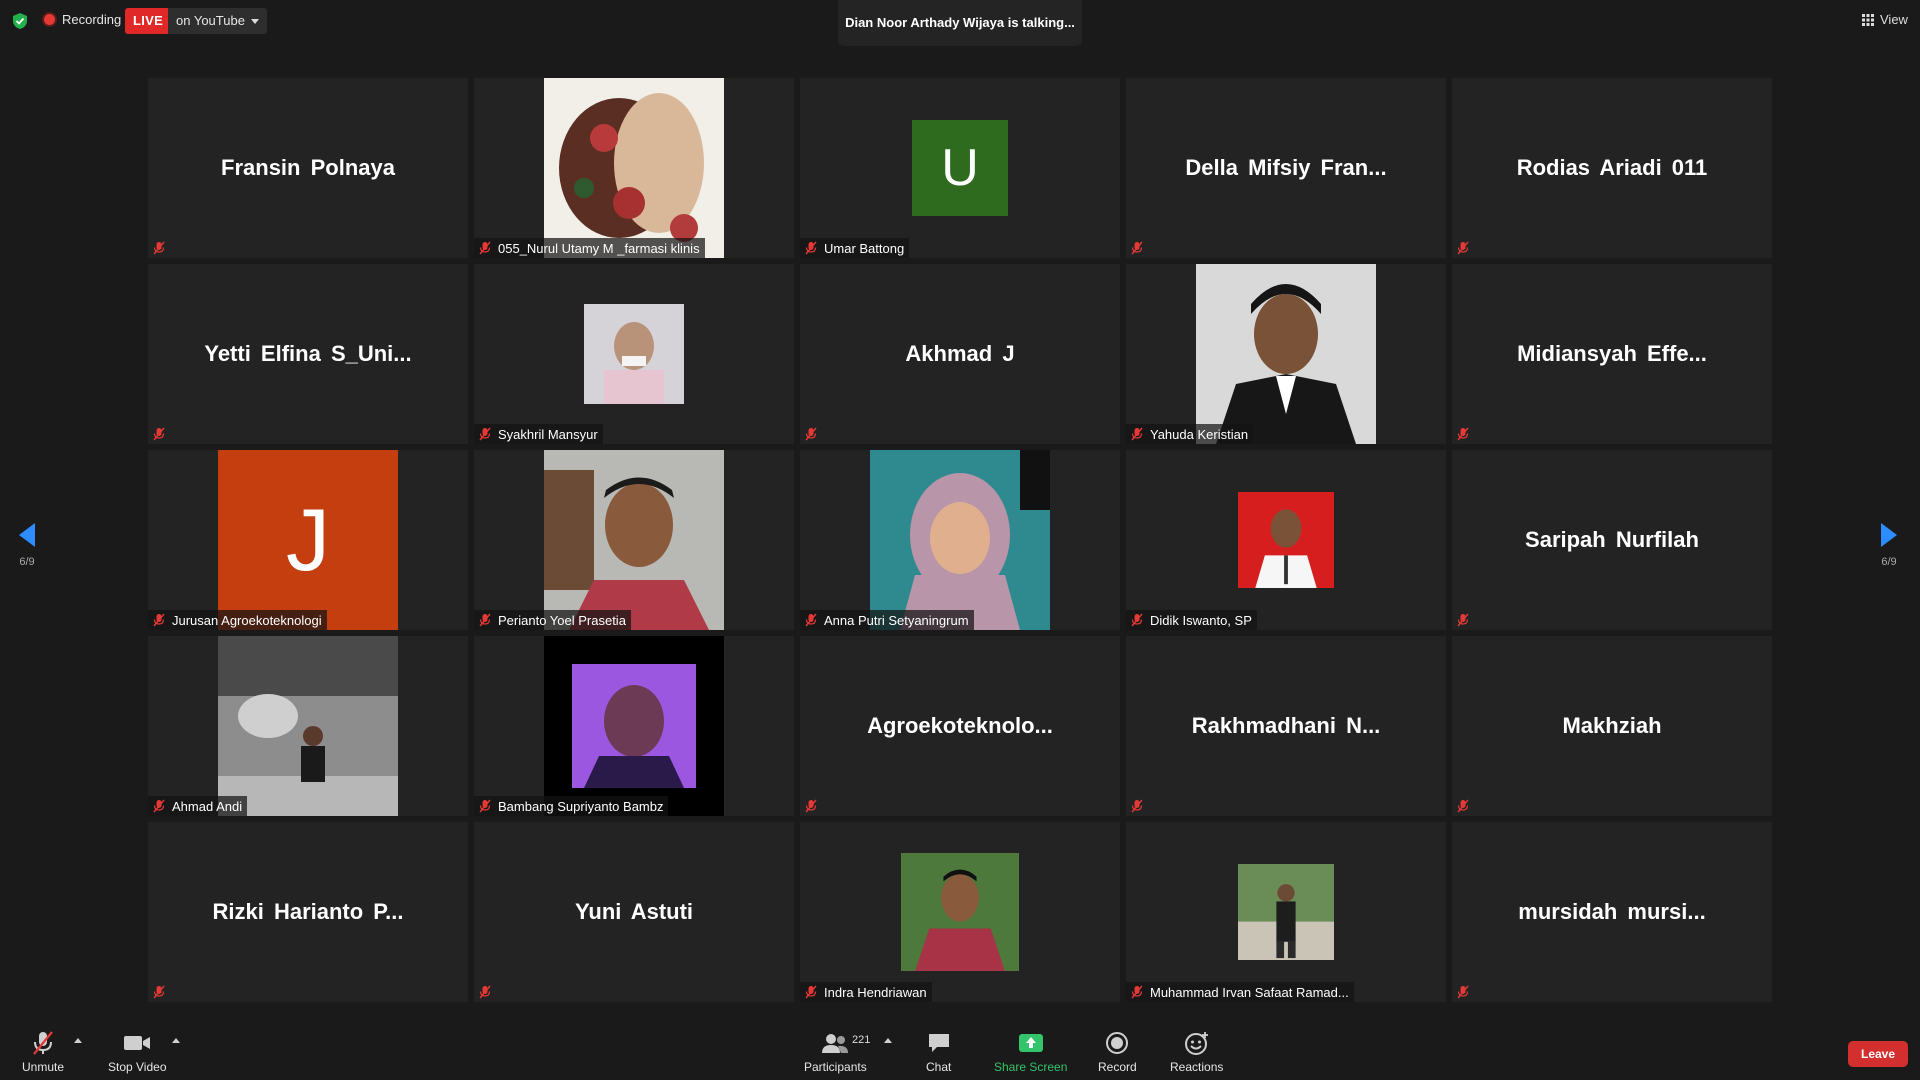 This screenshot has height=1080, width=1920. What do you see at coordinates (308, 168) in the screenshot?
I see `participant-tile: Fransin Polnaya` at bounding box center [308, 168].